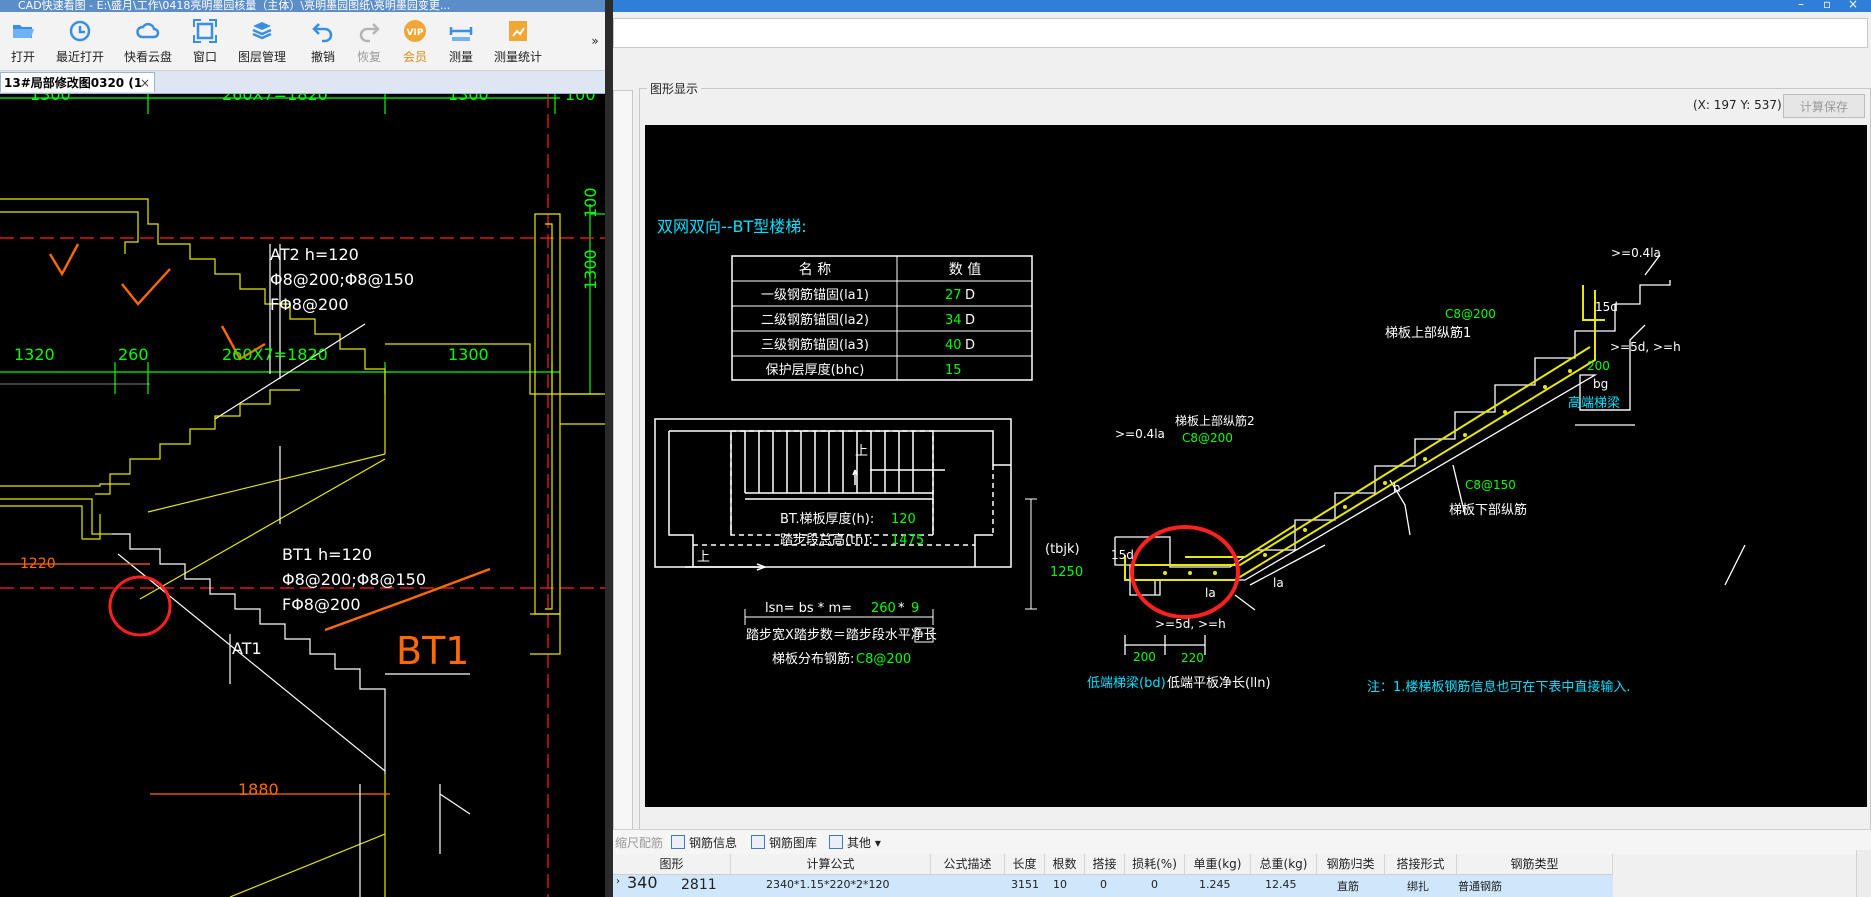  Describe the element at coordinates (1284, 864) in the screenshot. I see `col-header-total-weight: 总重(kg)` at that location.